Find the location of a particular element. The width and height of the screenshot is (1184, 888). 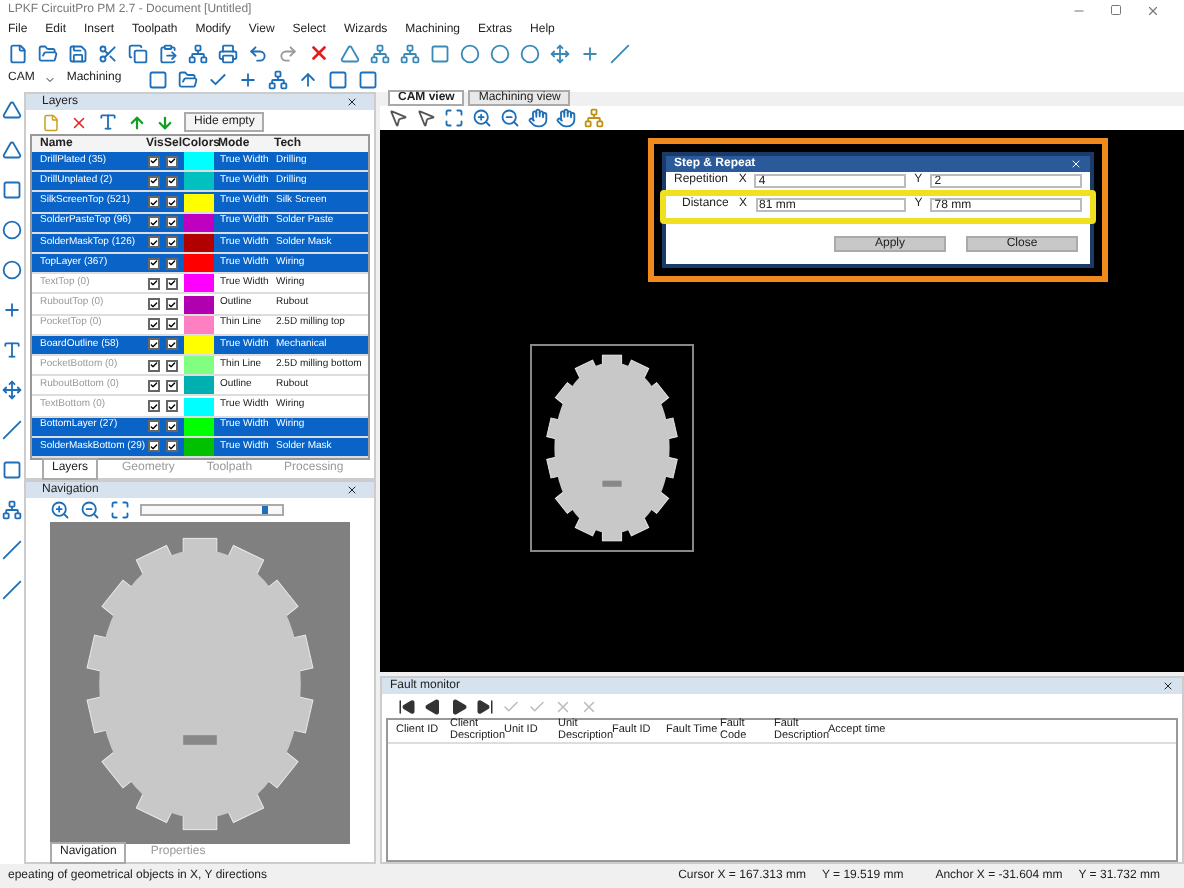

cut-icon is located at coordinates (108, 53).